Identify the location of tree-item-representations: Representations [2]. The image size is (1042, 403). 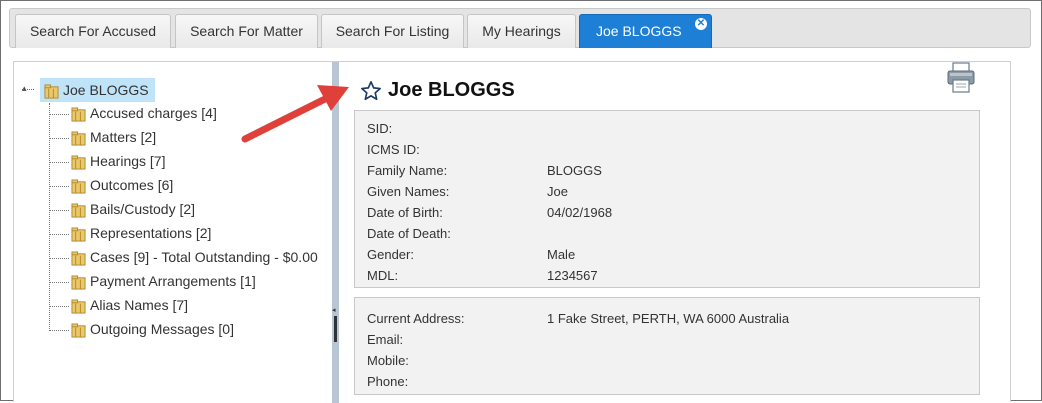
(130, 233).